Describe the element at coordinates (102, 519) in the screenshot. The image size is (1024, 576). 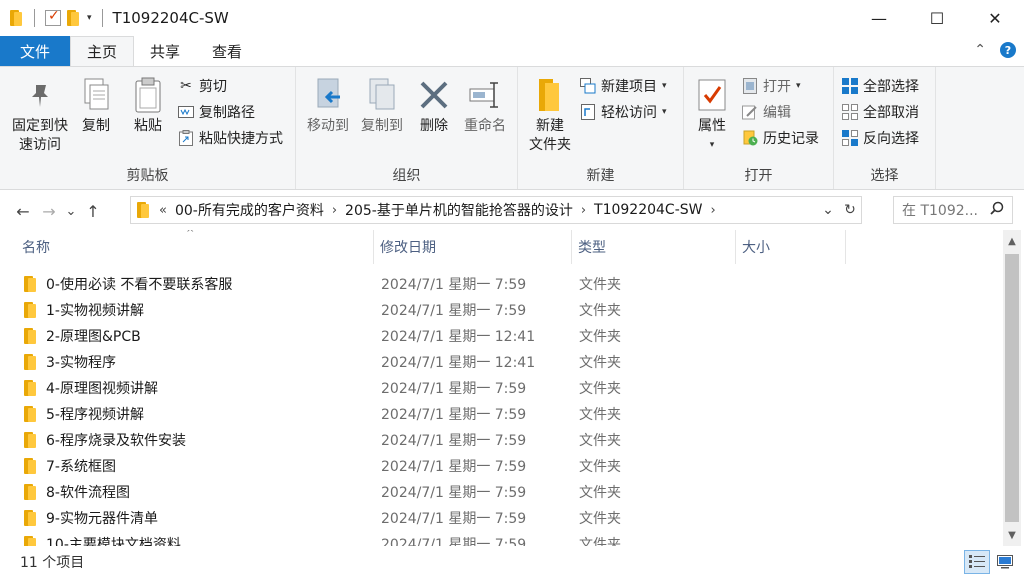
I see `file-name: 9-实物元器件清单` at that location.